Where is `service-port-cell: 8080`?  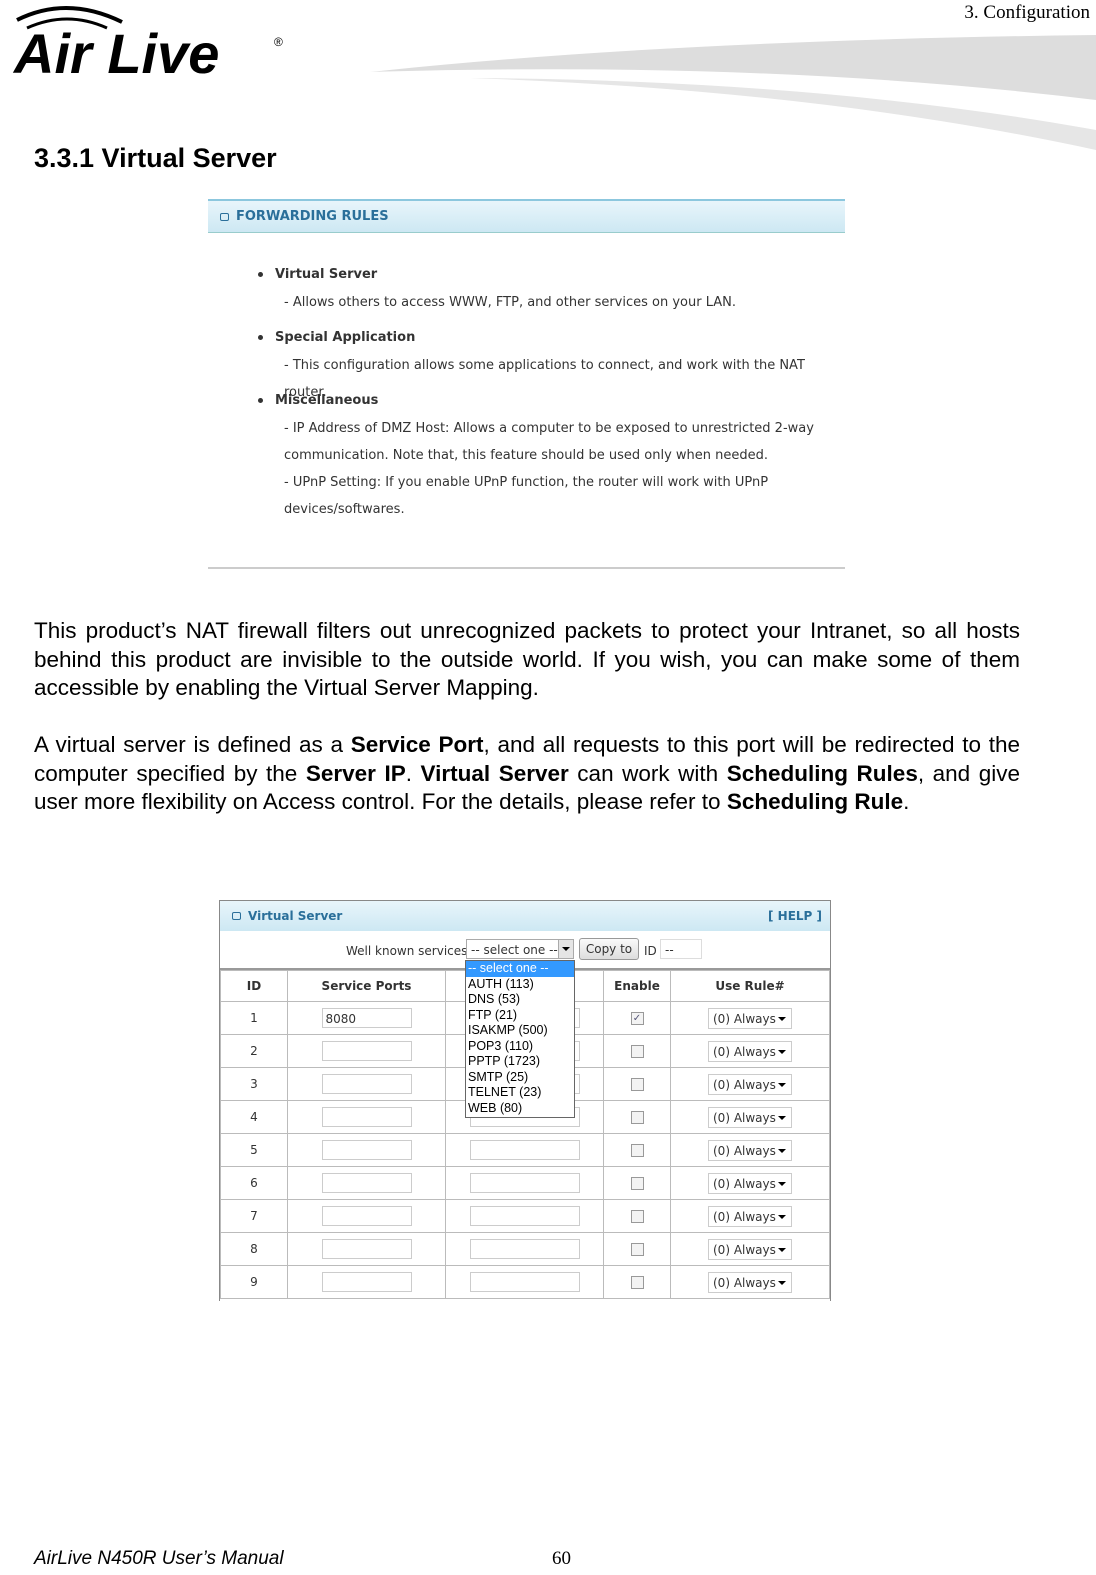
service-port-cell: 8080 is located at coordinates (366, 1018).